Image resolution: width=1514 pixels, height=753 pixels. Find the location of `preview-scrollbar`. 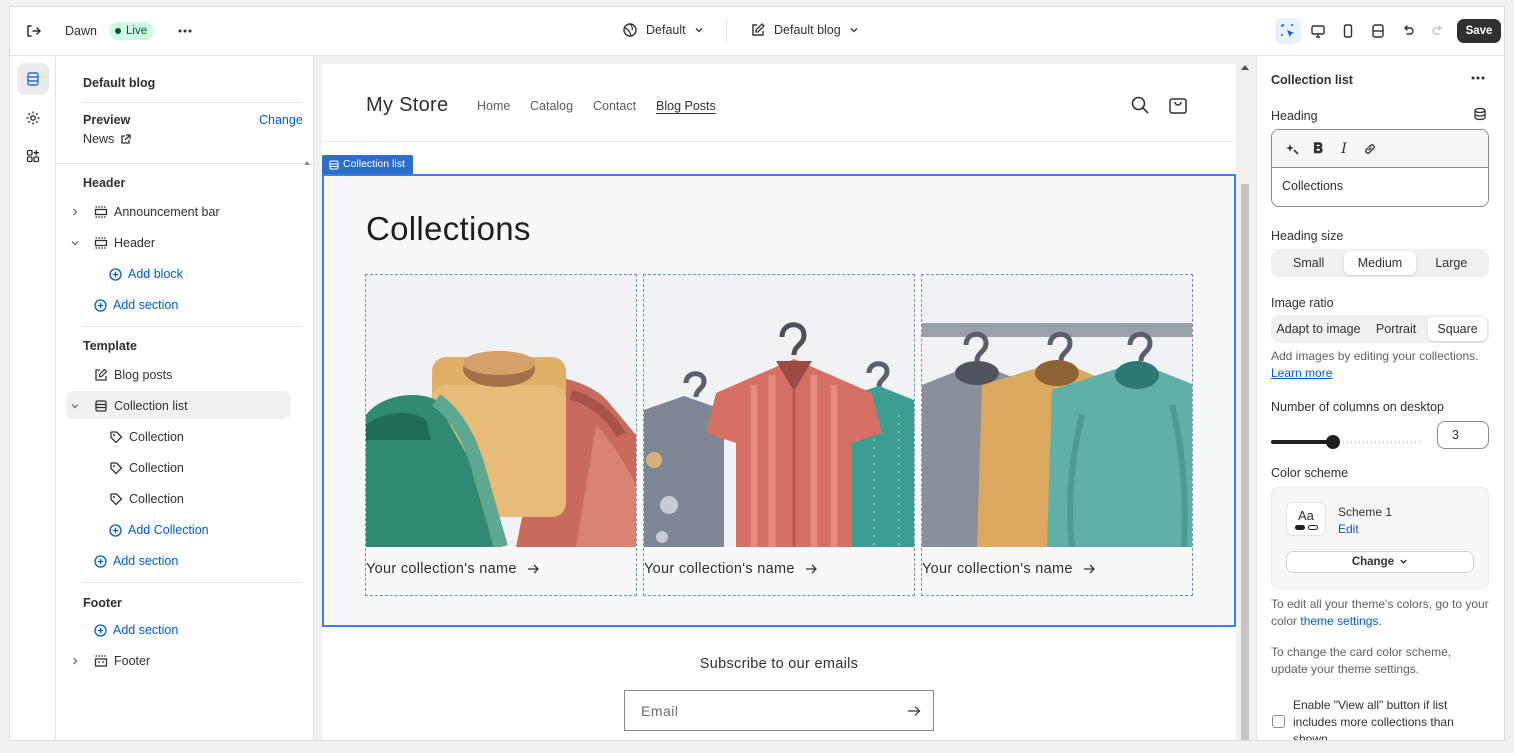

preview-scrollbar is located at coordinates (1245, 398).